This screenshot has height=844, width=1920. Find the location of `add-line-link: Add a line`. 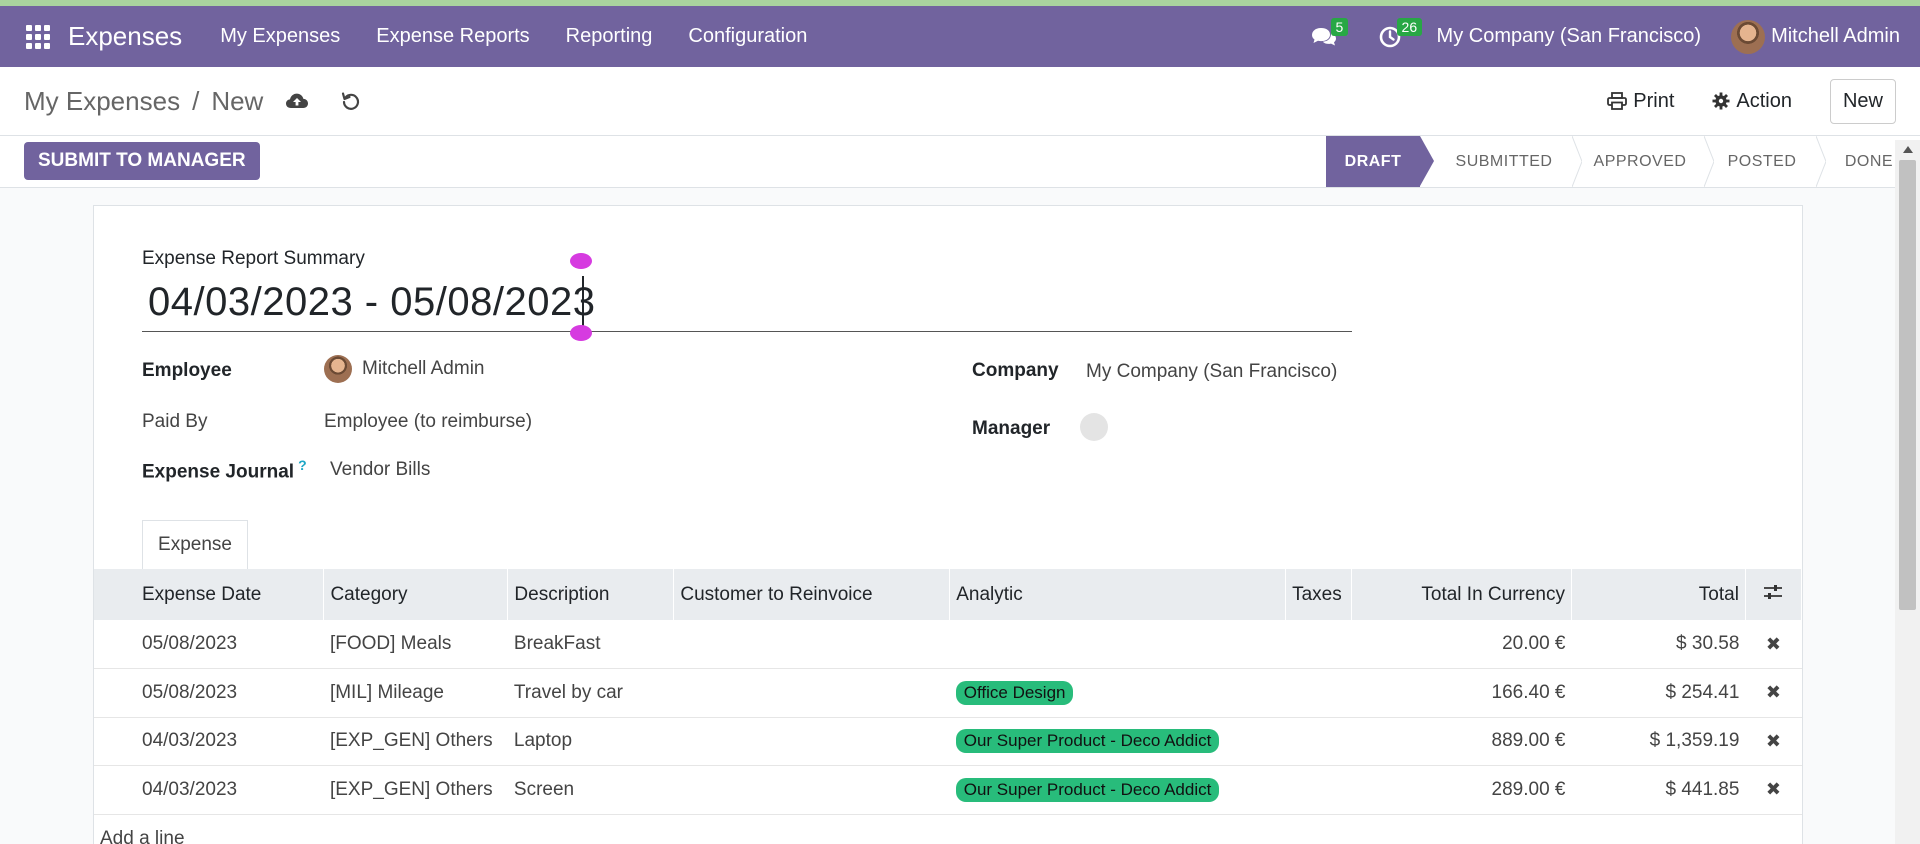

add-line-link: Add a line is located at coordinates (948, 829).